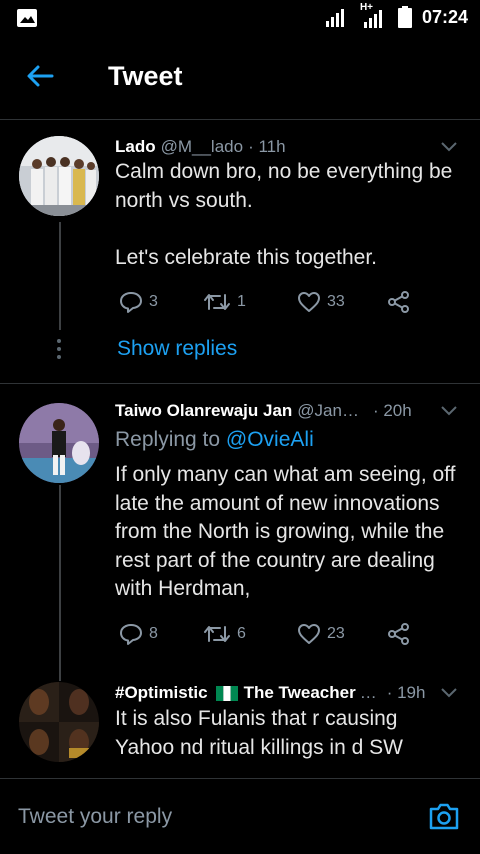  I want to click on retweet-button: 1, so click(224, 302).